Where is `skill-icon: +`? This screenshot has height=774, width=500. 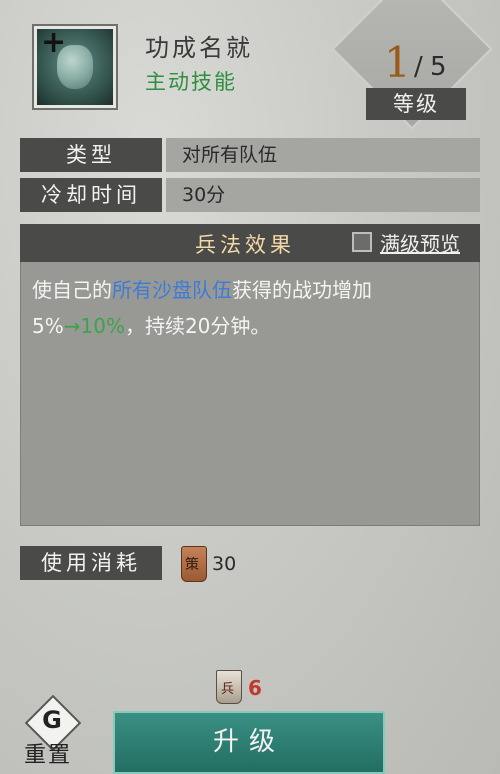 skill-icon: + is located at coordinates (75, 66).